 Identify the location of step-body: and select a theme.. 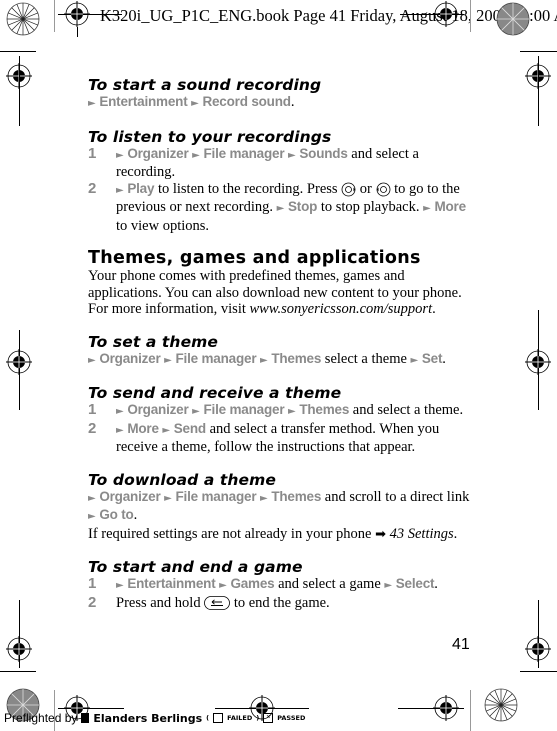
(406, 410).